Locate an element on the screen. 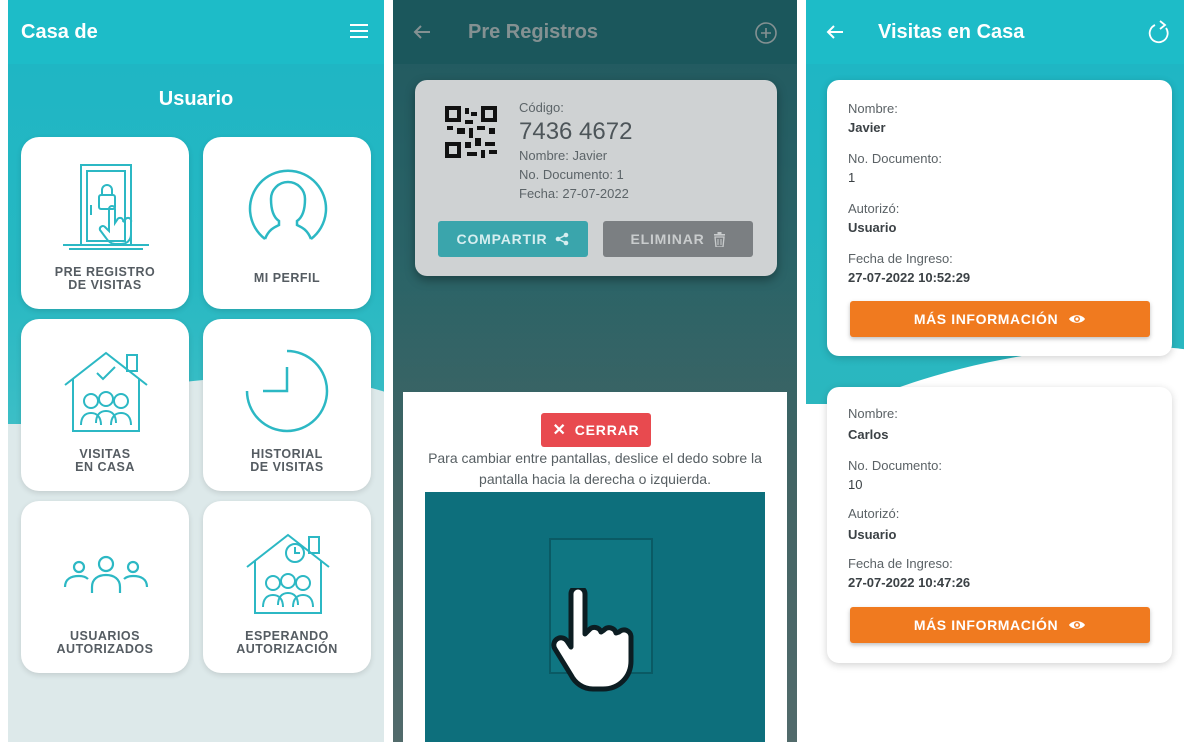  document-value: 1 is located at coordinates (852, 177).